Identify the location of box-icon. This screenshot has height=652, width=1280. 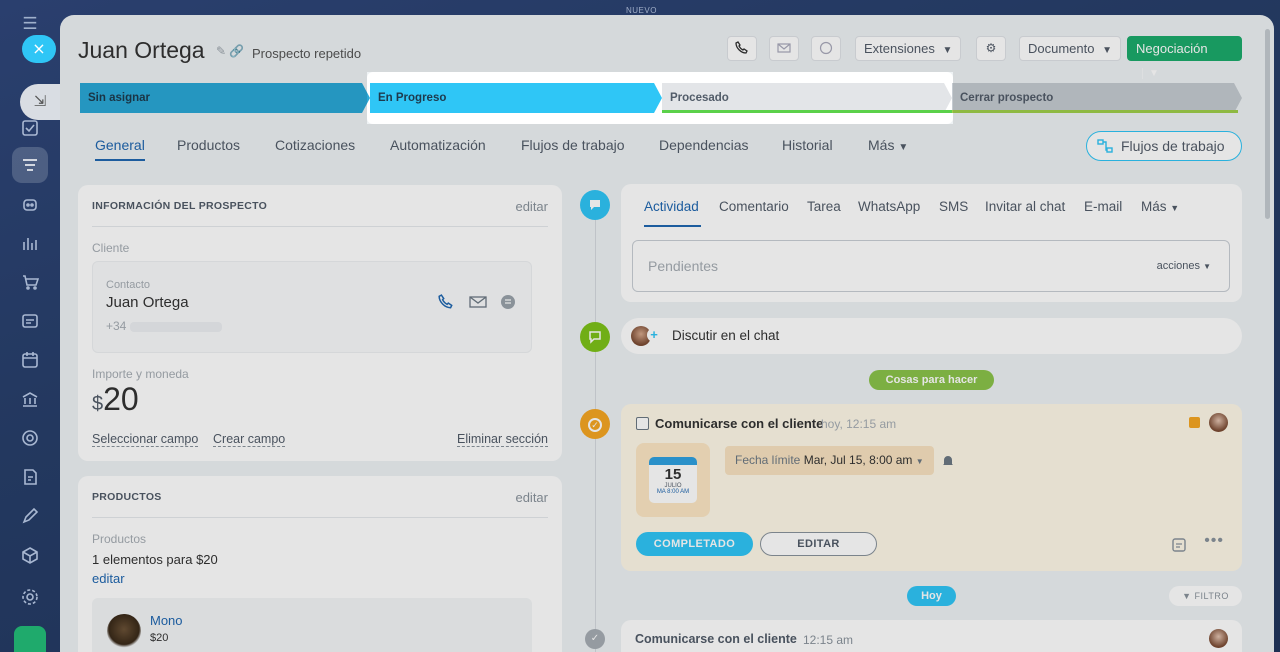
(30, 555).